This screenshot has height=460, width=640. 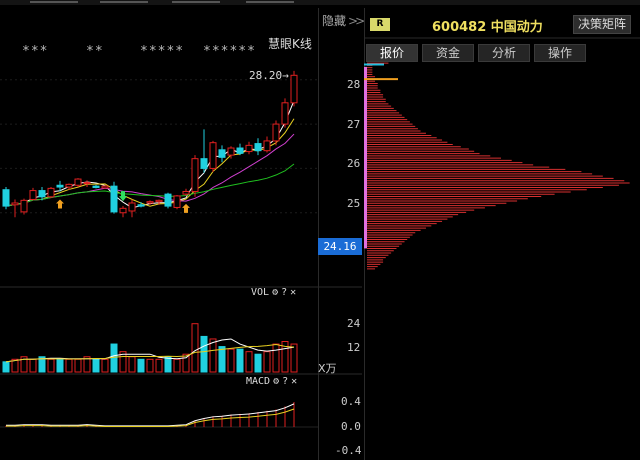 I want to click on cost-band, so click(x=365, y=157).